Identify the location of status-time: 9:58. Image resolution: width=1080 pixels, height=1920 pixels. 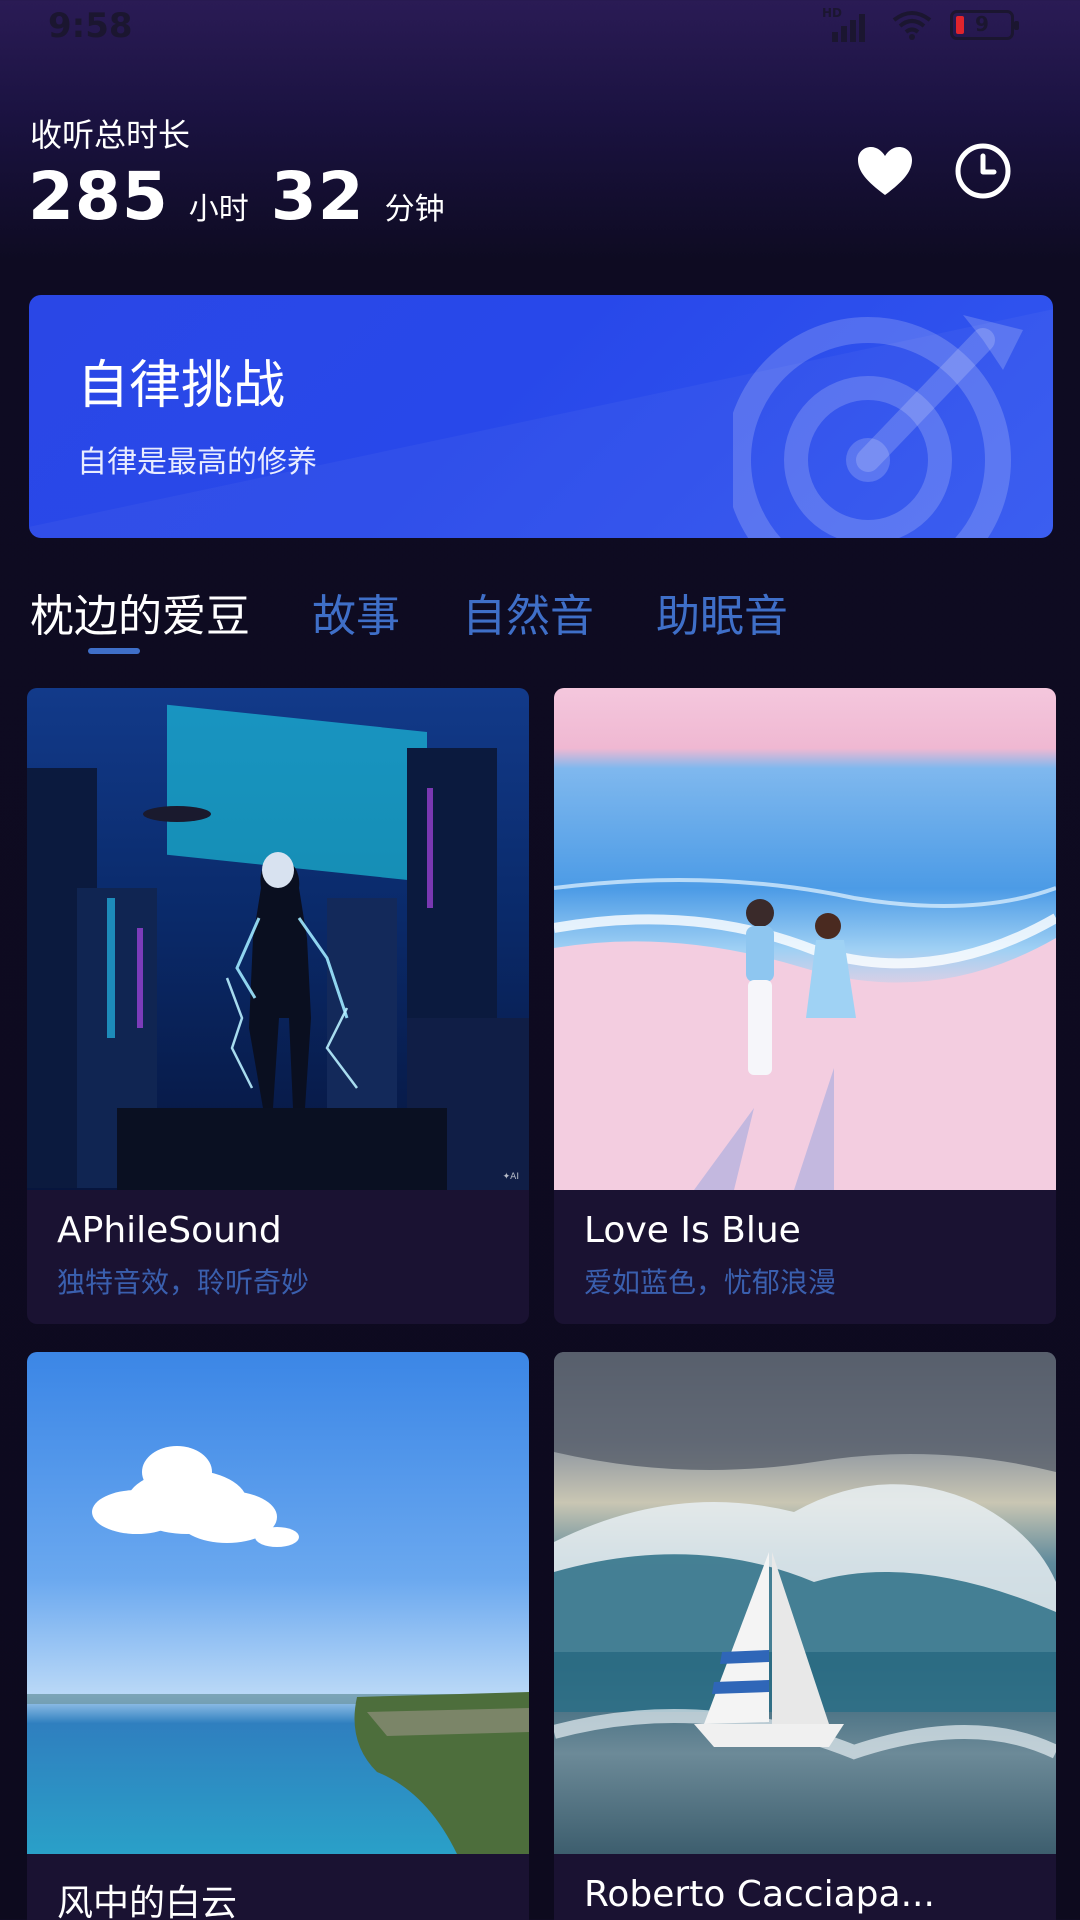
(90, 26).